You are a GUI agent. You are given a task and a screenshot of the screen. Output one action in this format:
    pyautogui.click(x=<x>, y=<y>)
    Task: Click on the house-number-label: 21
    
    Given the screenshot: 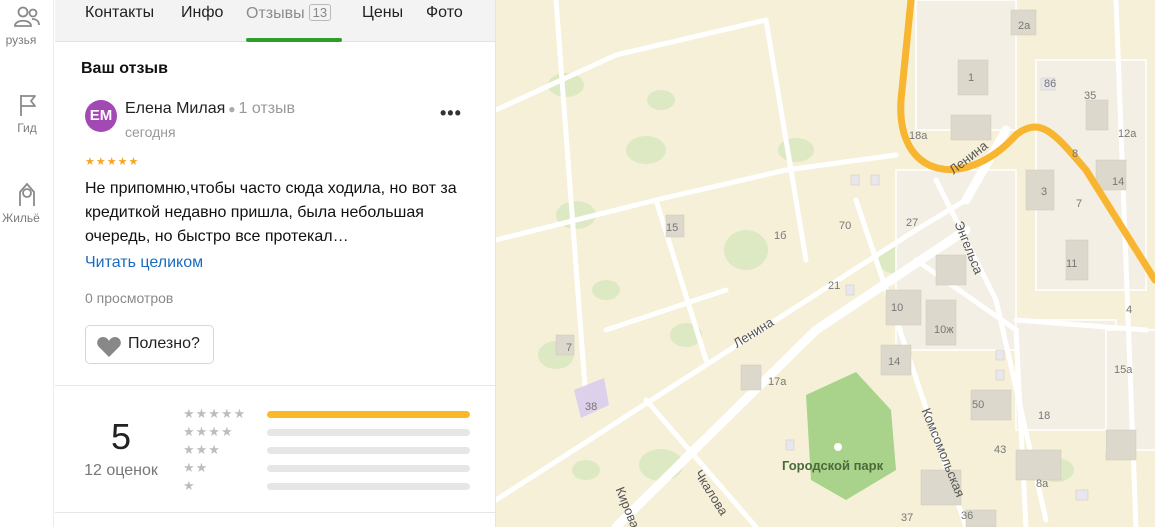 What is the action you would take?
    pyautogui.click(x=834, y=286)
    